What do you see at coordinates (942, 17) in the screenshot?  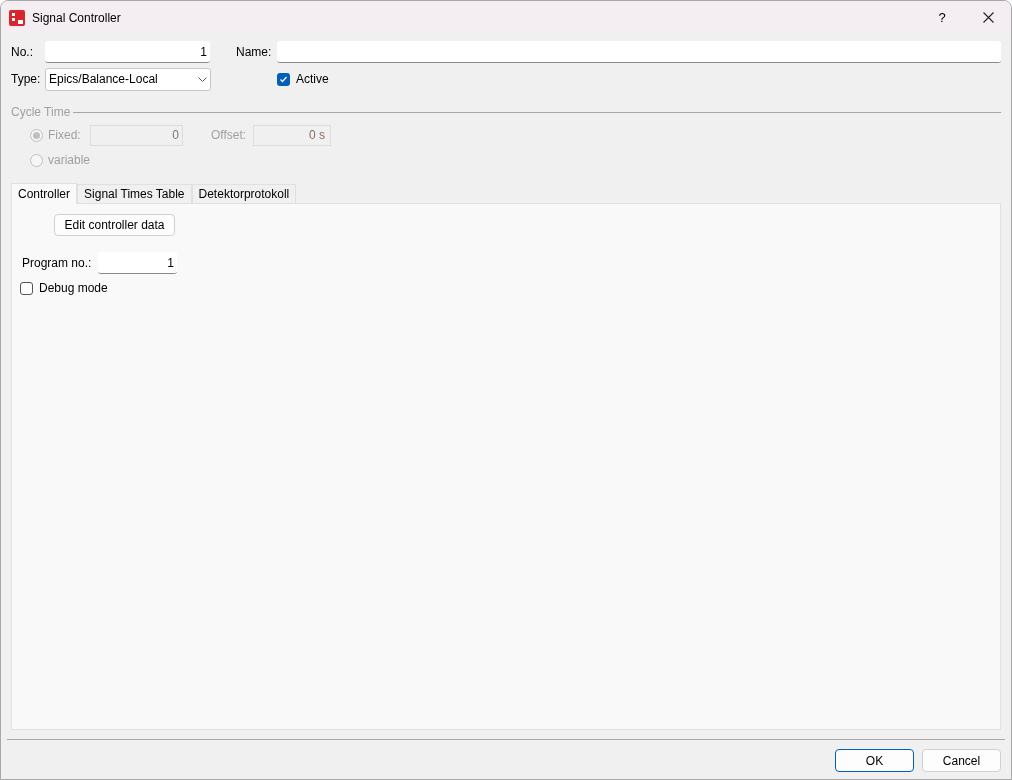 I see `help-button: ?` at bounding box center [942, 17].